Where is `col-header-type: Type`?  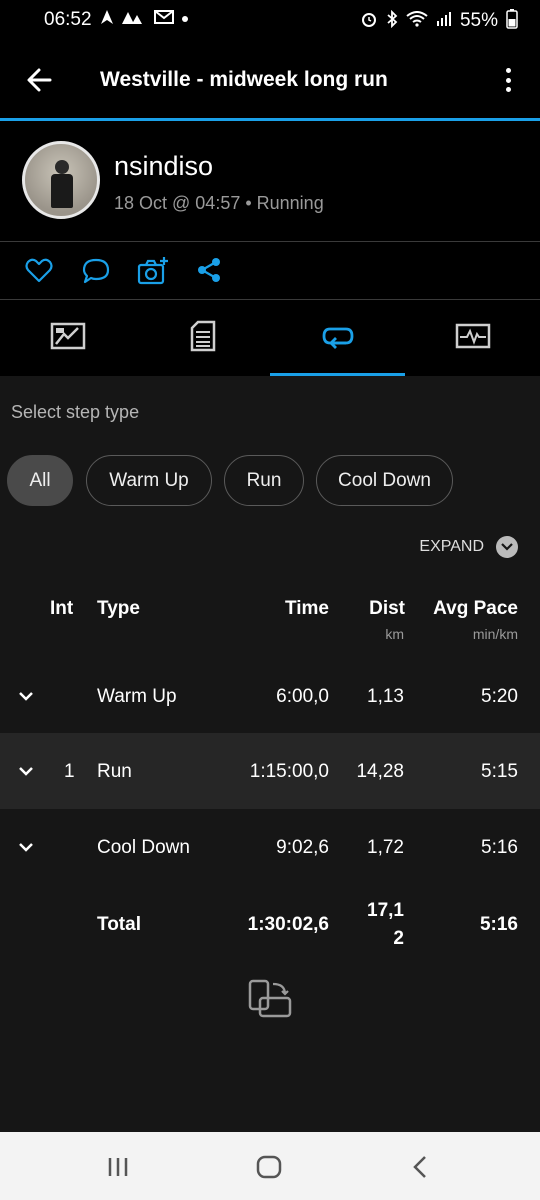
col-header-type: Type is located at coordinates (118, 608).